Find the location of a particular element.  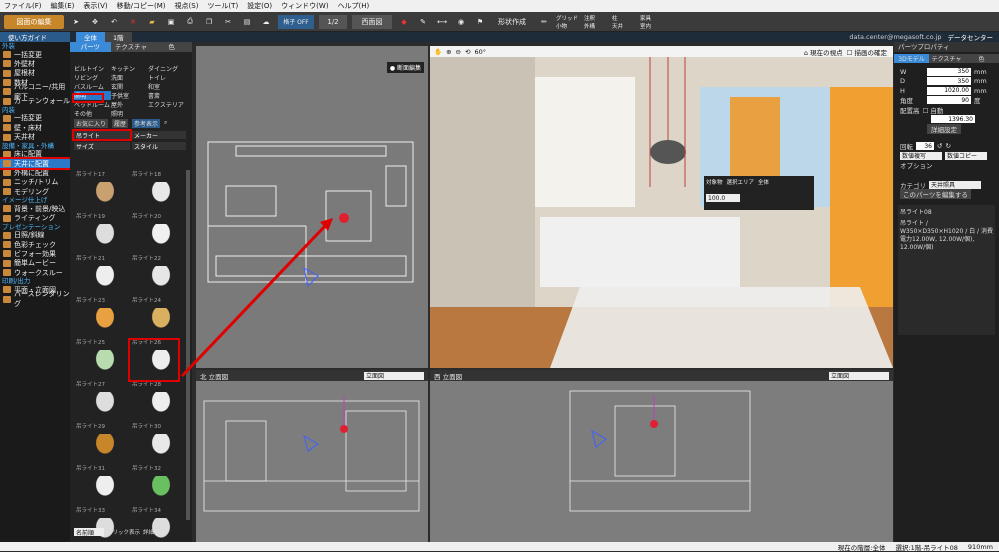

category-item: 照明 is located at coordinates (129, 113).